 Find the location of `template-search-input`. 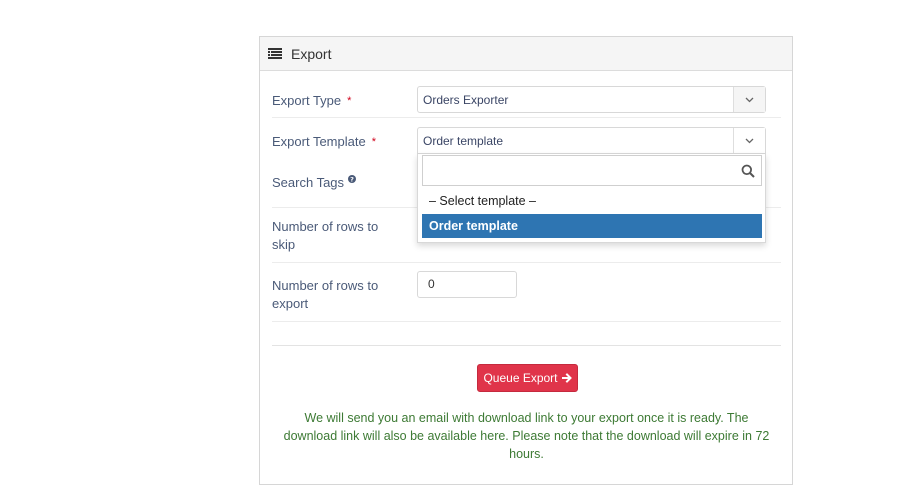

template-search-input is located at coordinates (592, 170).